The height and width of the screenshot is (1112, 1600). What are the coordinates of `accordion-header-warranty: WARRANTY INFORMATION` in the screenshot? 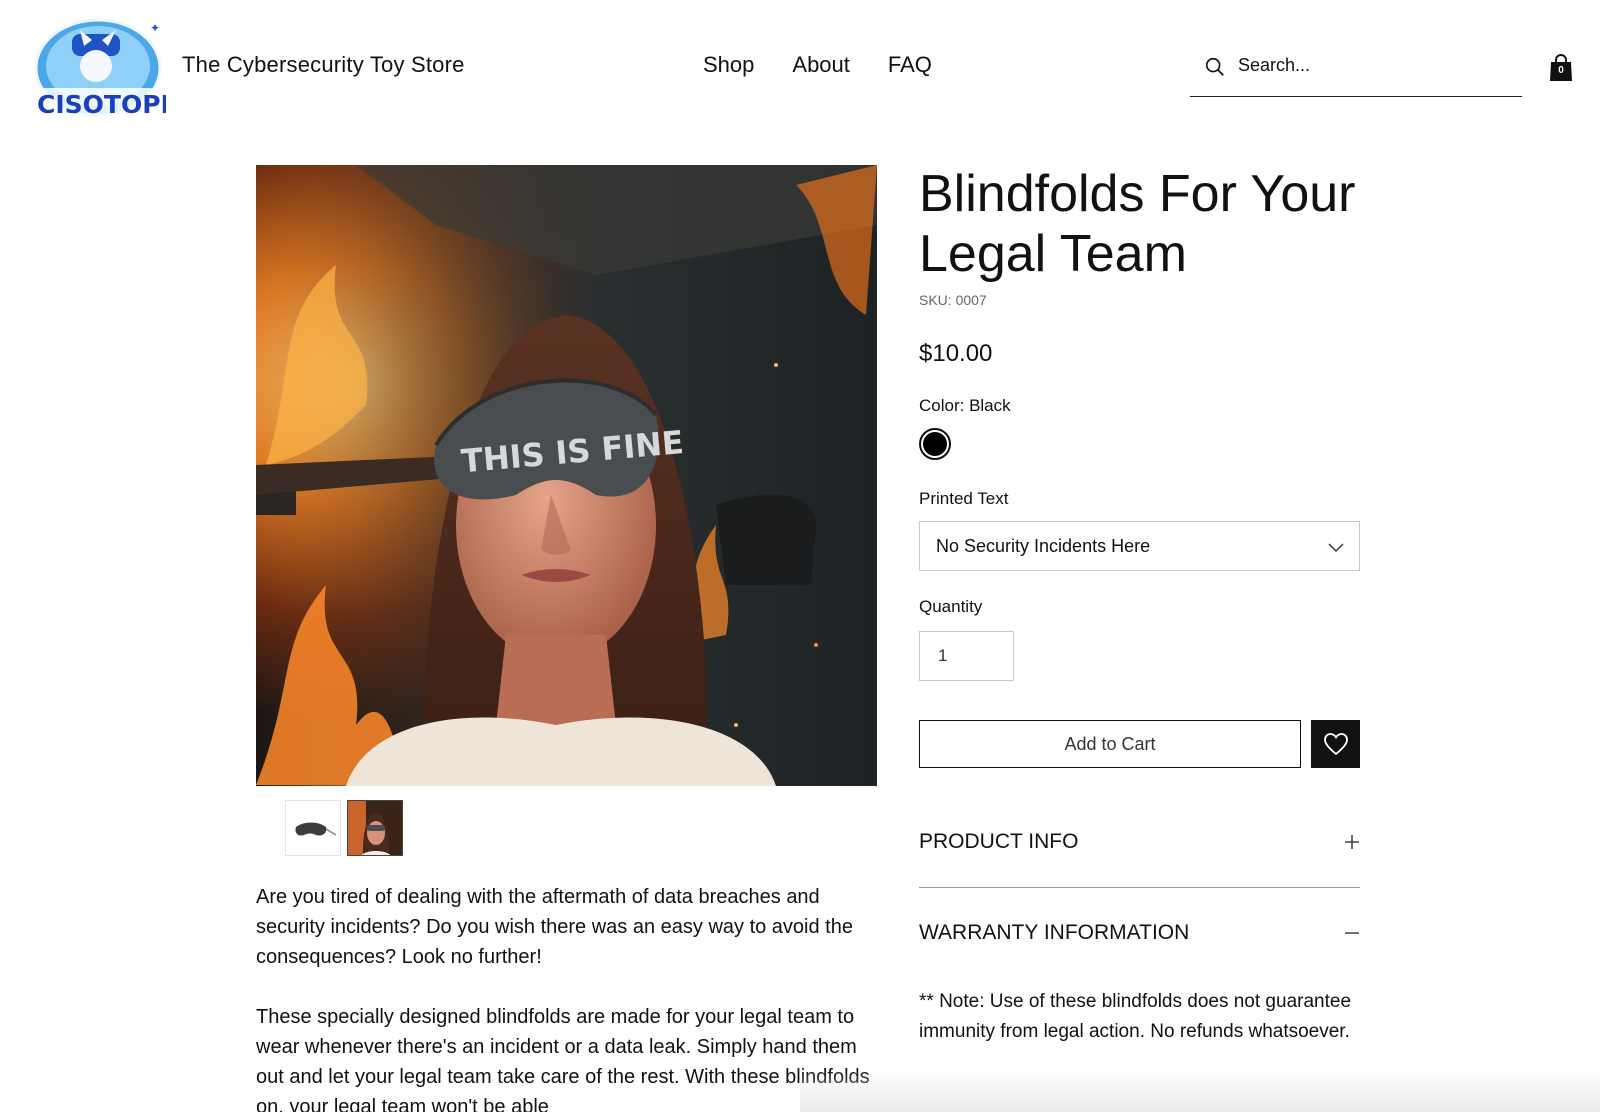 It's located at (1139, 933).